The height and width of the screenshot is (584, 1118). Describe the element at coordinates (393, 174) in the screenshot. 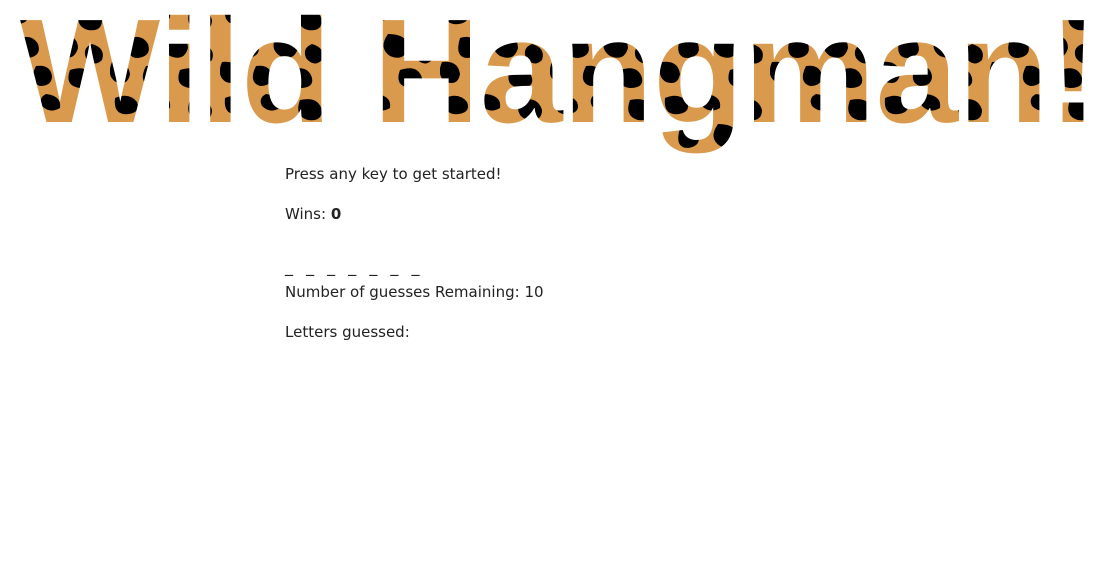

I see `instructions-text: Press any key to get started!` at that location.